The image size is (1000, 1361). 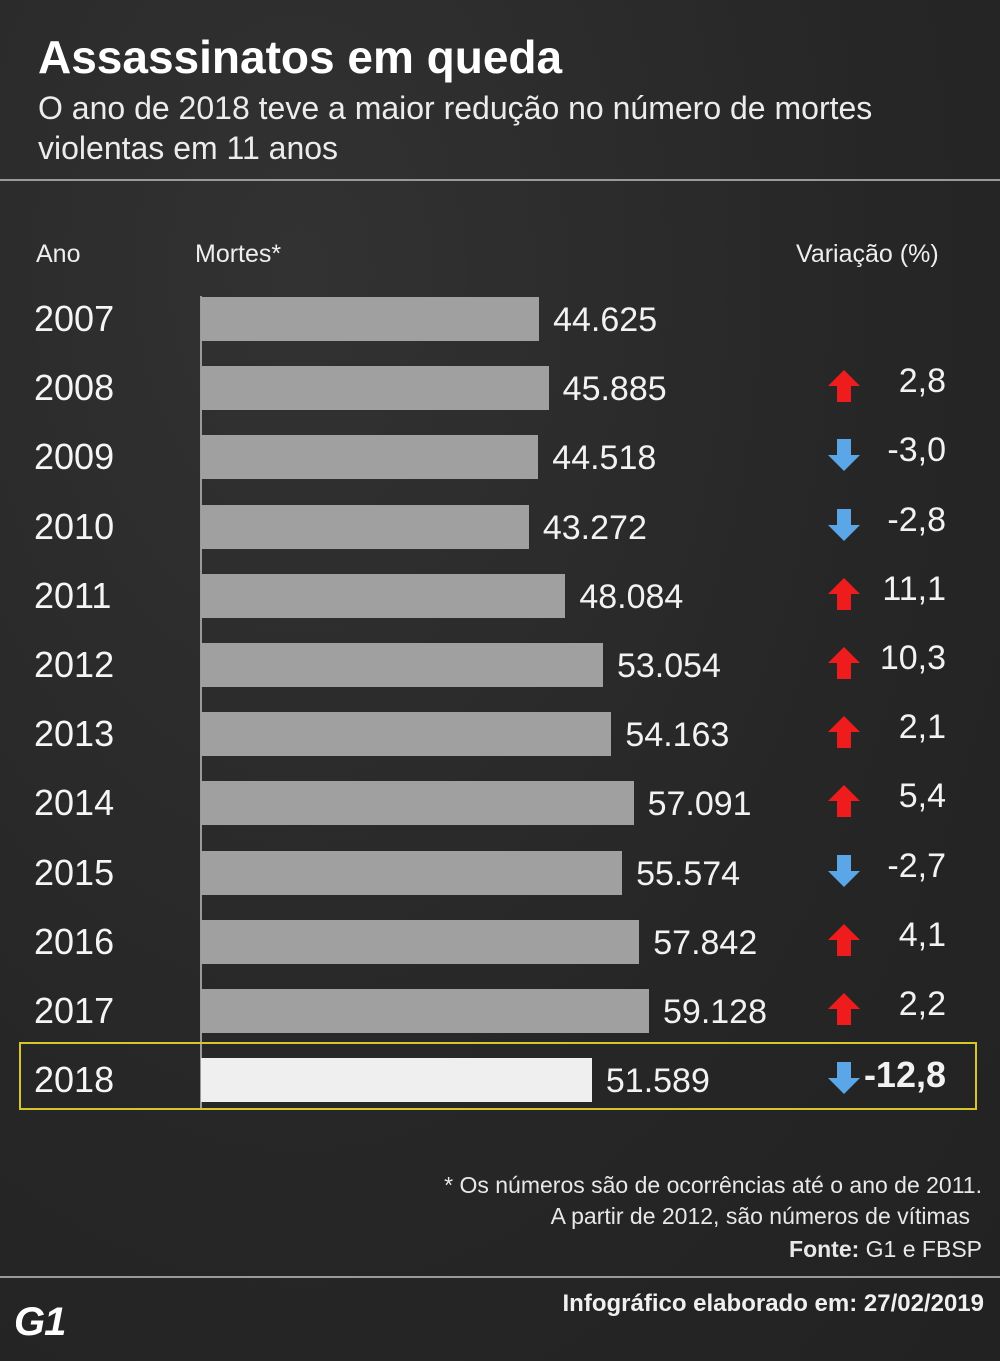 I want to click on source-line: Fonte: G1 e FBSP, so click(x=885, y=1249).